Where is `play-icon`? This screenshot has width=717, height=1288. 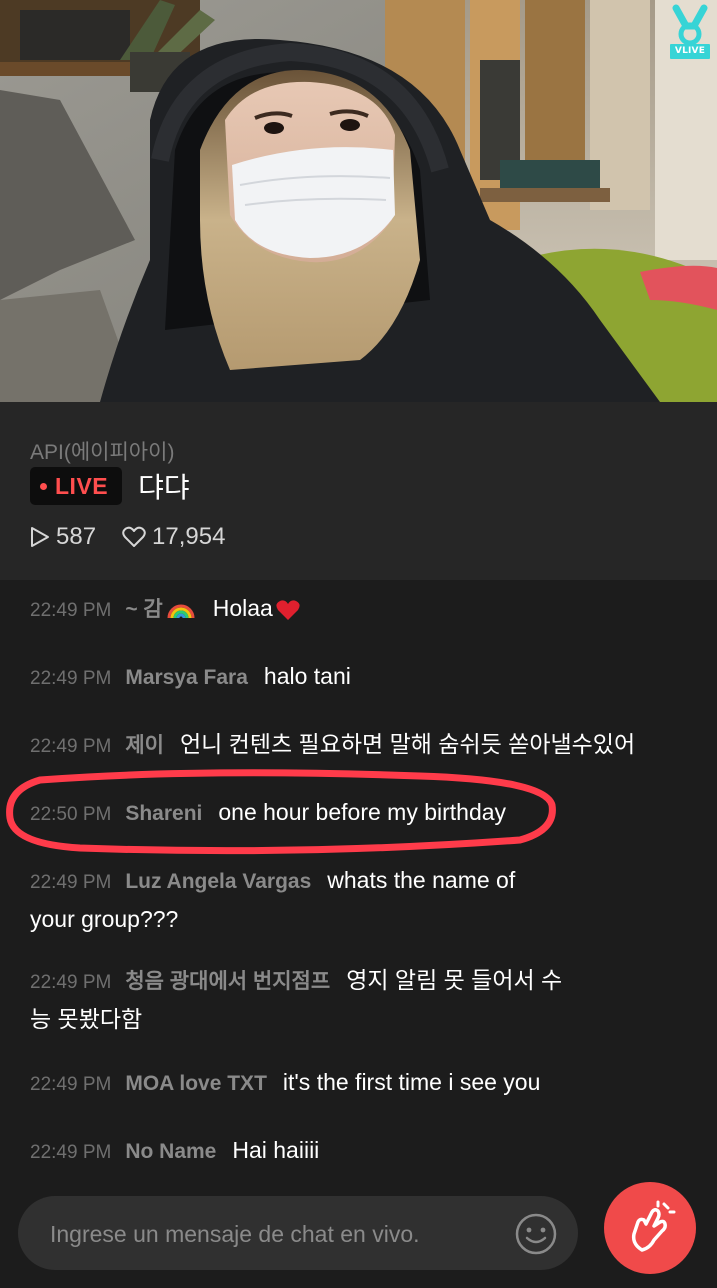 play-icon is located at coordinates (40, 537).